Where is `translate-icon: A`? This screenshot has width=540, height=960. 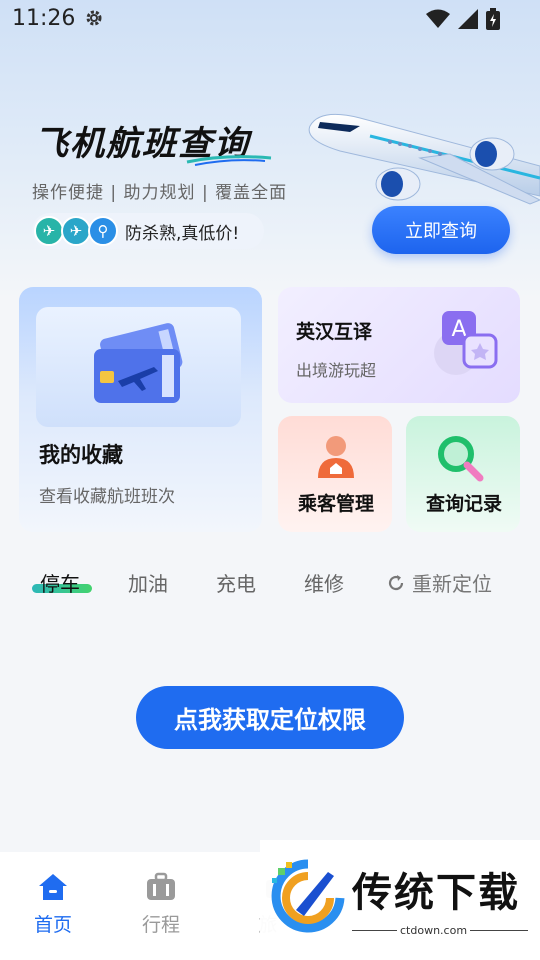
translate-icon: A is located at coordinates (466, 343).